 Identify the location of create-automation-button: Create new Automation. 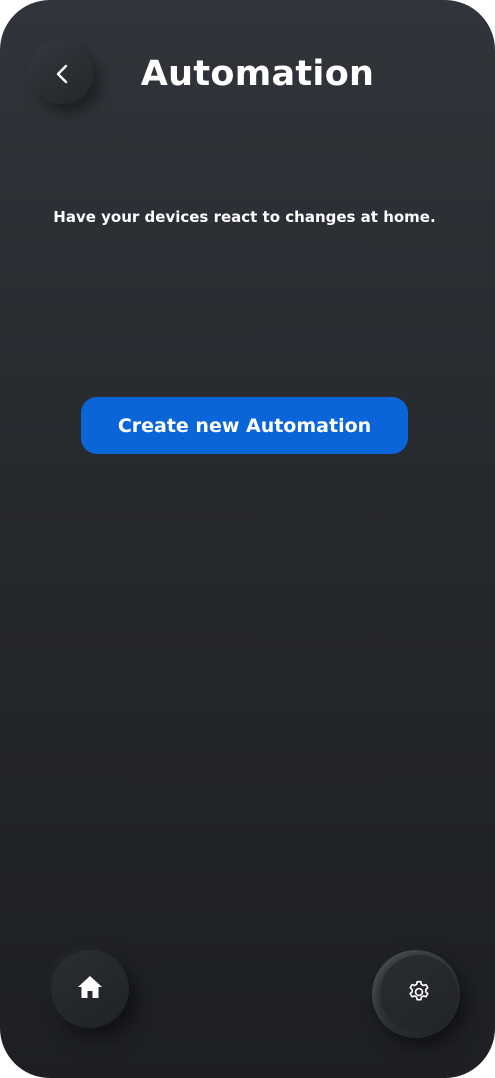
(244, 425).